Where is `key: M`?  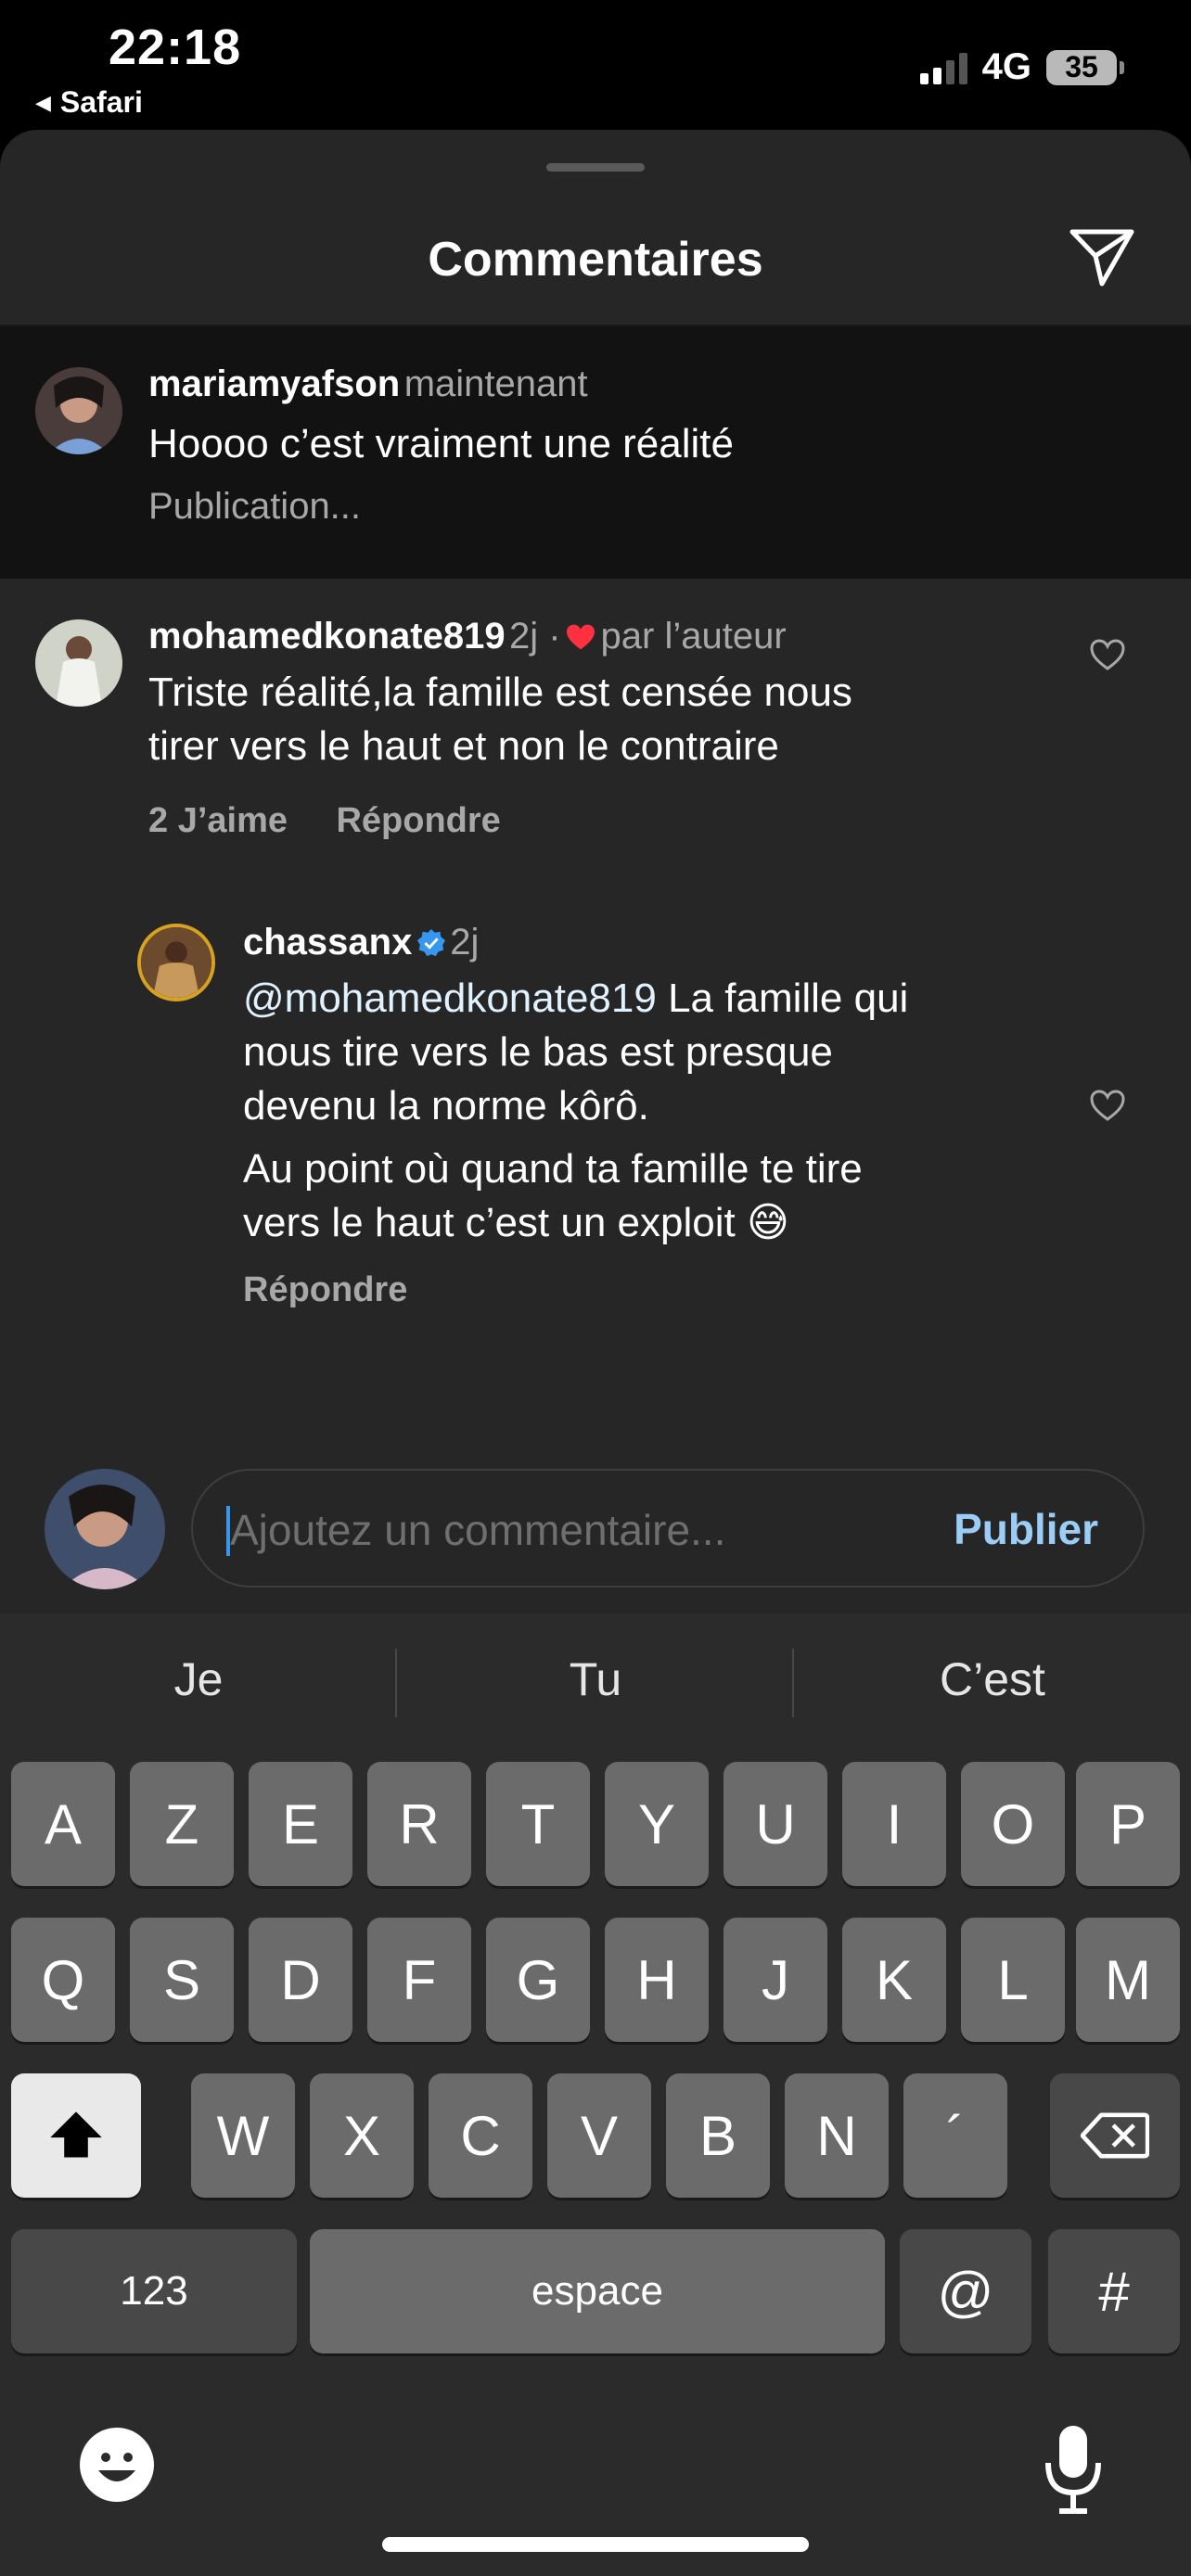
key: M is located at coordinates (1128, 1980).